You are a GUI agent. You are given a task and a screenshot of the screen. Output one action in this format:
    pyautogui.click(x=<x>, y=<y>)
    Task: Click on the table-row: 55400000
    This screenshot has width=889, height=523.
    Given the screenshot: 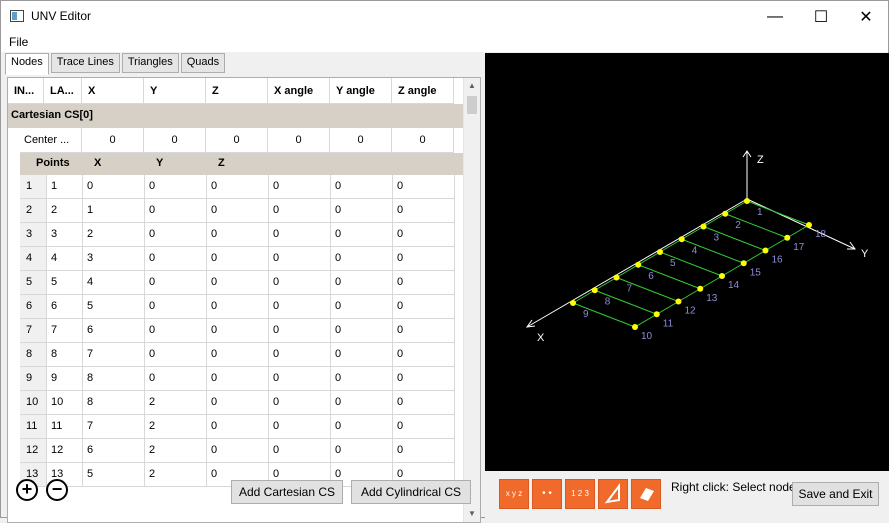 What is the action you would take?
    pyautogui.click(x=237, y=283)
    